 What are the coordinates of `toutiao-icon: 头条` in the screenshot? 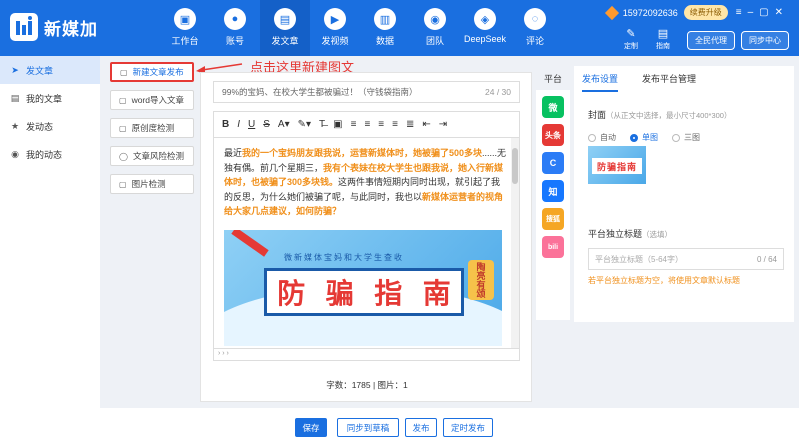 It's located at (553, 135).